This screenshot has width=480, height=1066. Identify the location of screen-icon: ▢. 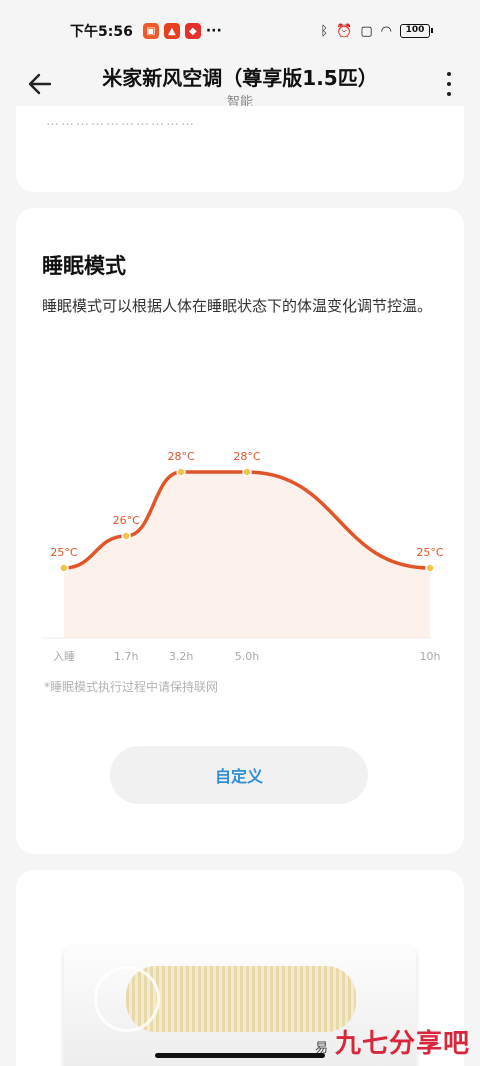
(366, 31).